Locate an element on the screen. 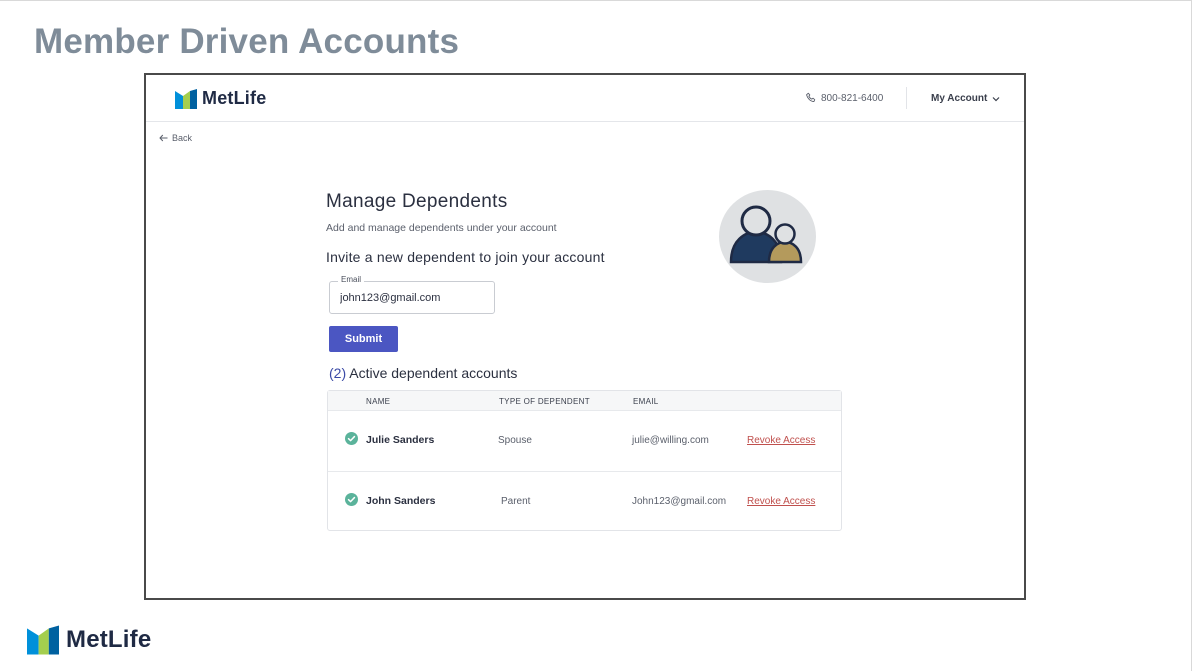 The height and width of the screenshot is (671, 1192). dependent-name: Julie Sanders is located at coordinates (400, 440).